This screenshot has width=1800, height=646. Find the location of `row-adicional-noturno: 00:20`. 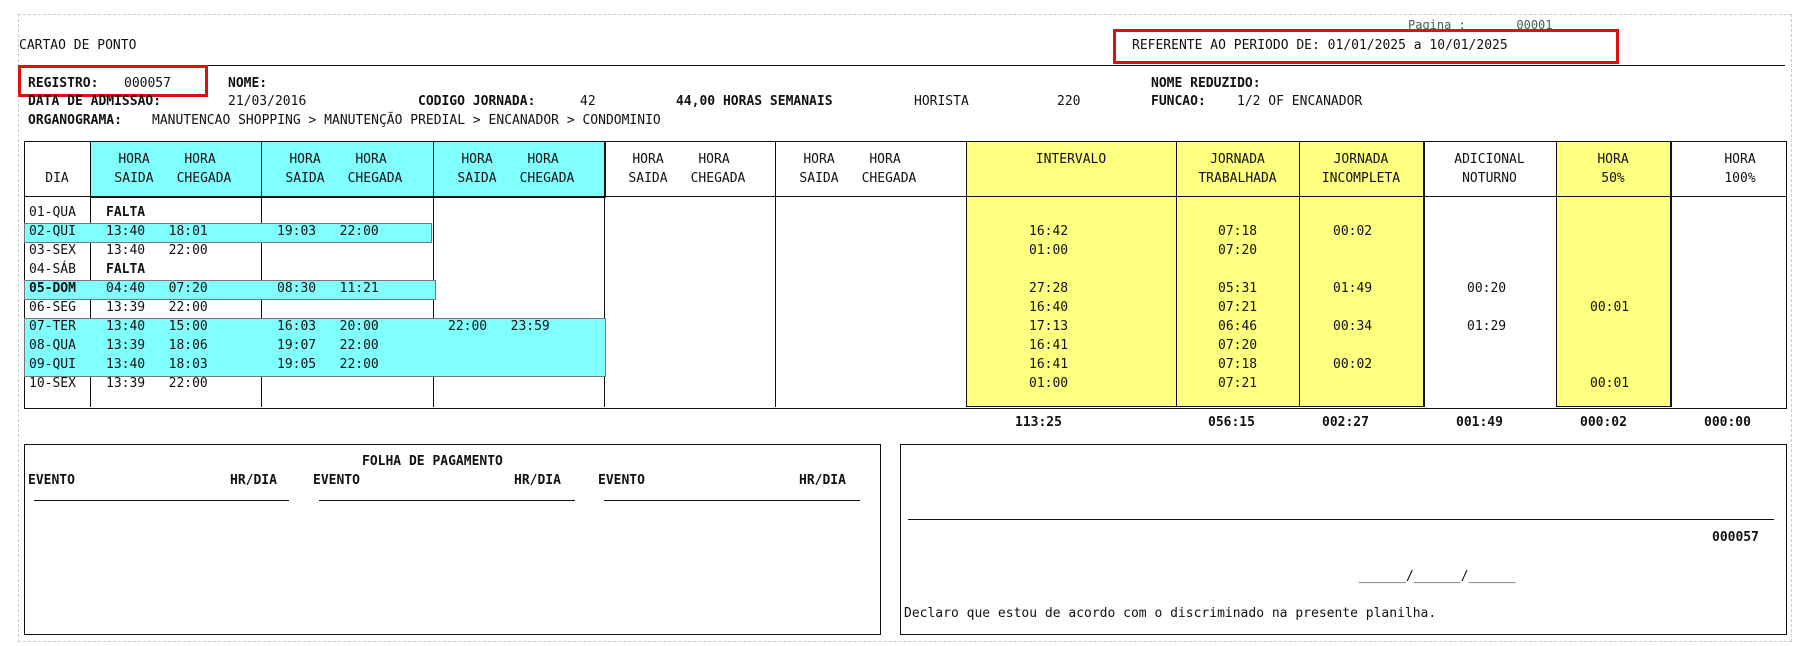

row-adicional-noturno: 00:20 is located at coordinates (1487, 288).